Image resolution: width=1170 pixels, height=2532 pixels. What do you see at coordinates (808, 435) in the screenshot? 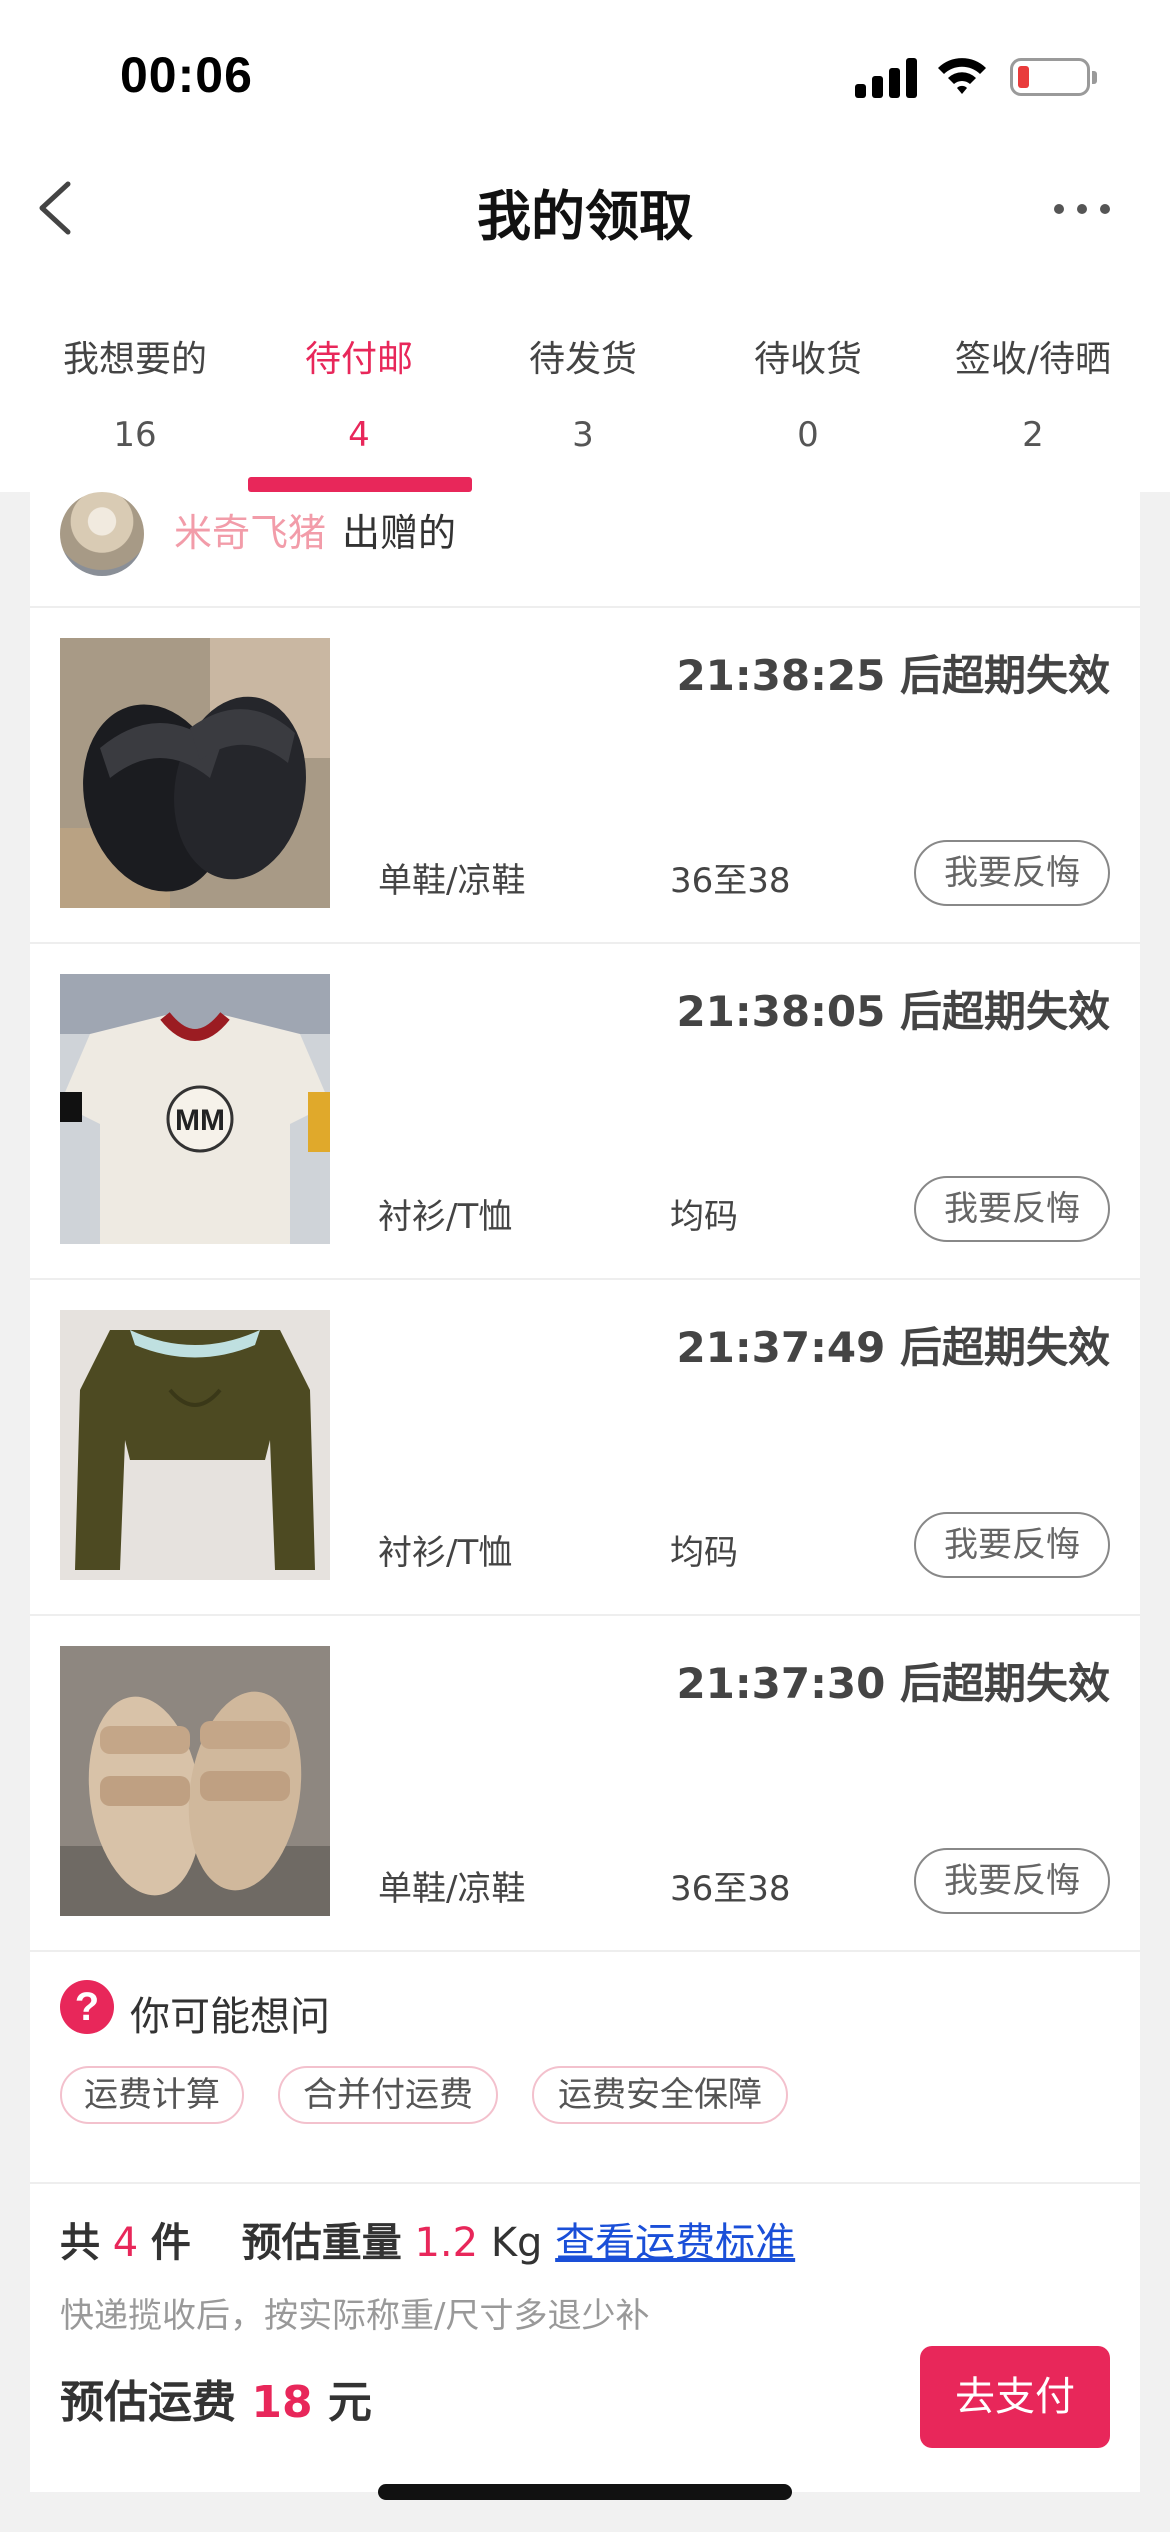
I see `tab-count: 0` at bounding box center [808, 435].